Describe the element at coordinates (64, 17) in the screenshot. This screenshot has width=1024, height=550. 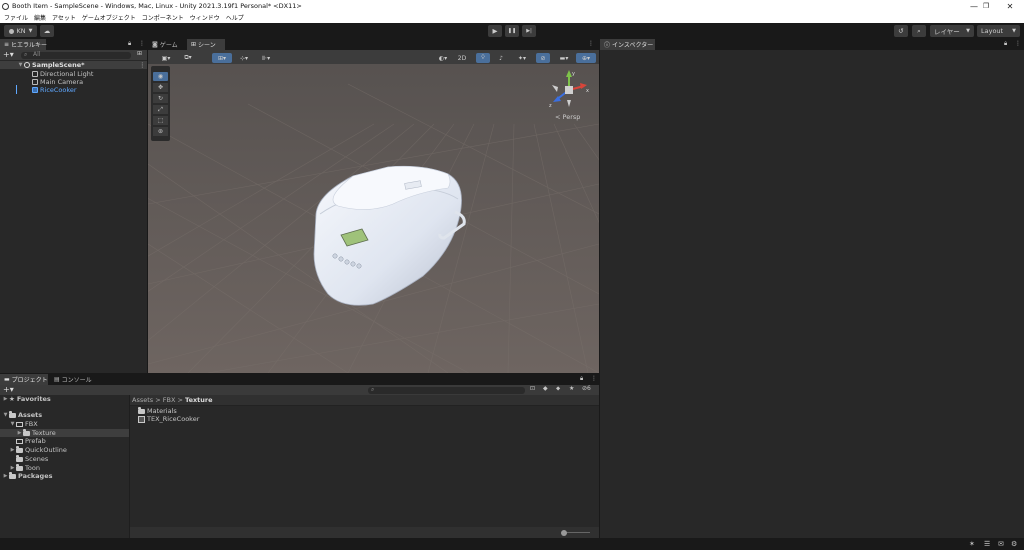
I see `menu-assets: アセット` at that location.